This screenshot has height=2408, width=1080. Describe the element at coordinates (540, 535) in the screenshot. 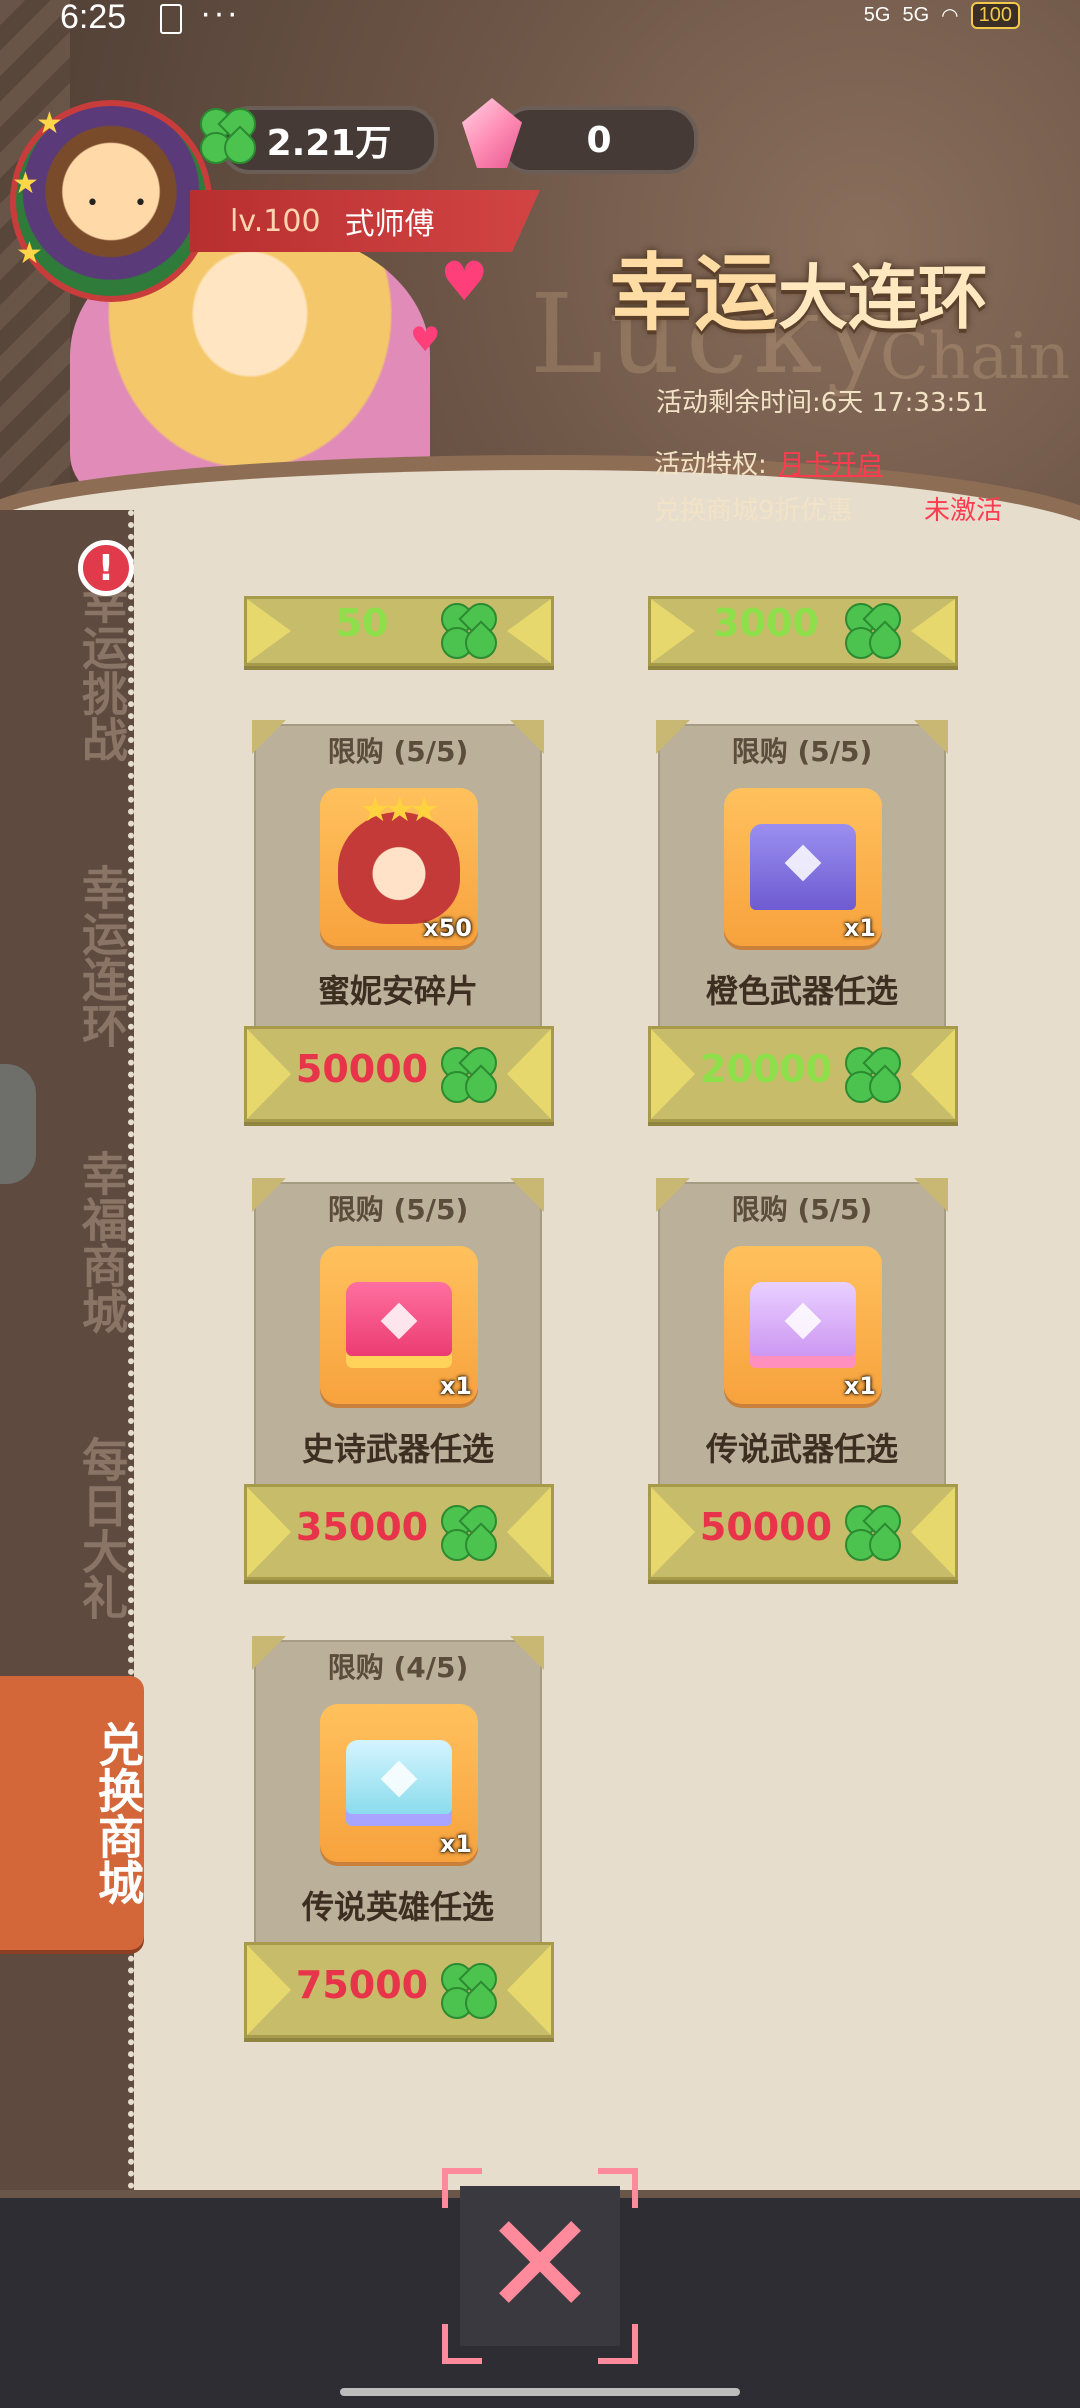

I see `banner-wave` at that location.